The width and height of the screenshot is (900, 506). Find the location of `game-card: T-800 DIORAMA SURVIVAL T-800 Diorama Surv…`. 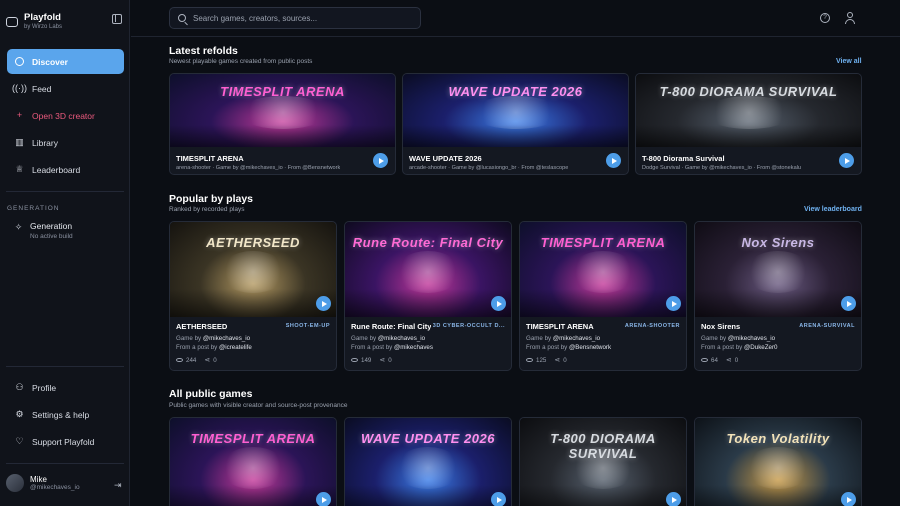

game-card: T-800 DIORAMA SURVIVAL T-800 Diorama Surv… is located at coordinates (748, 124).